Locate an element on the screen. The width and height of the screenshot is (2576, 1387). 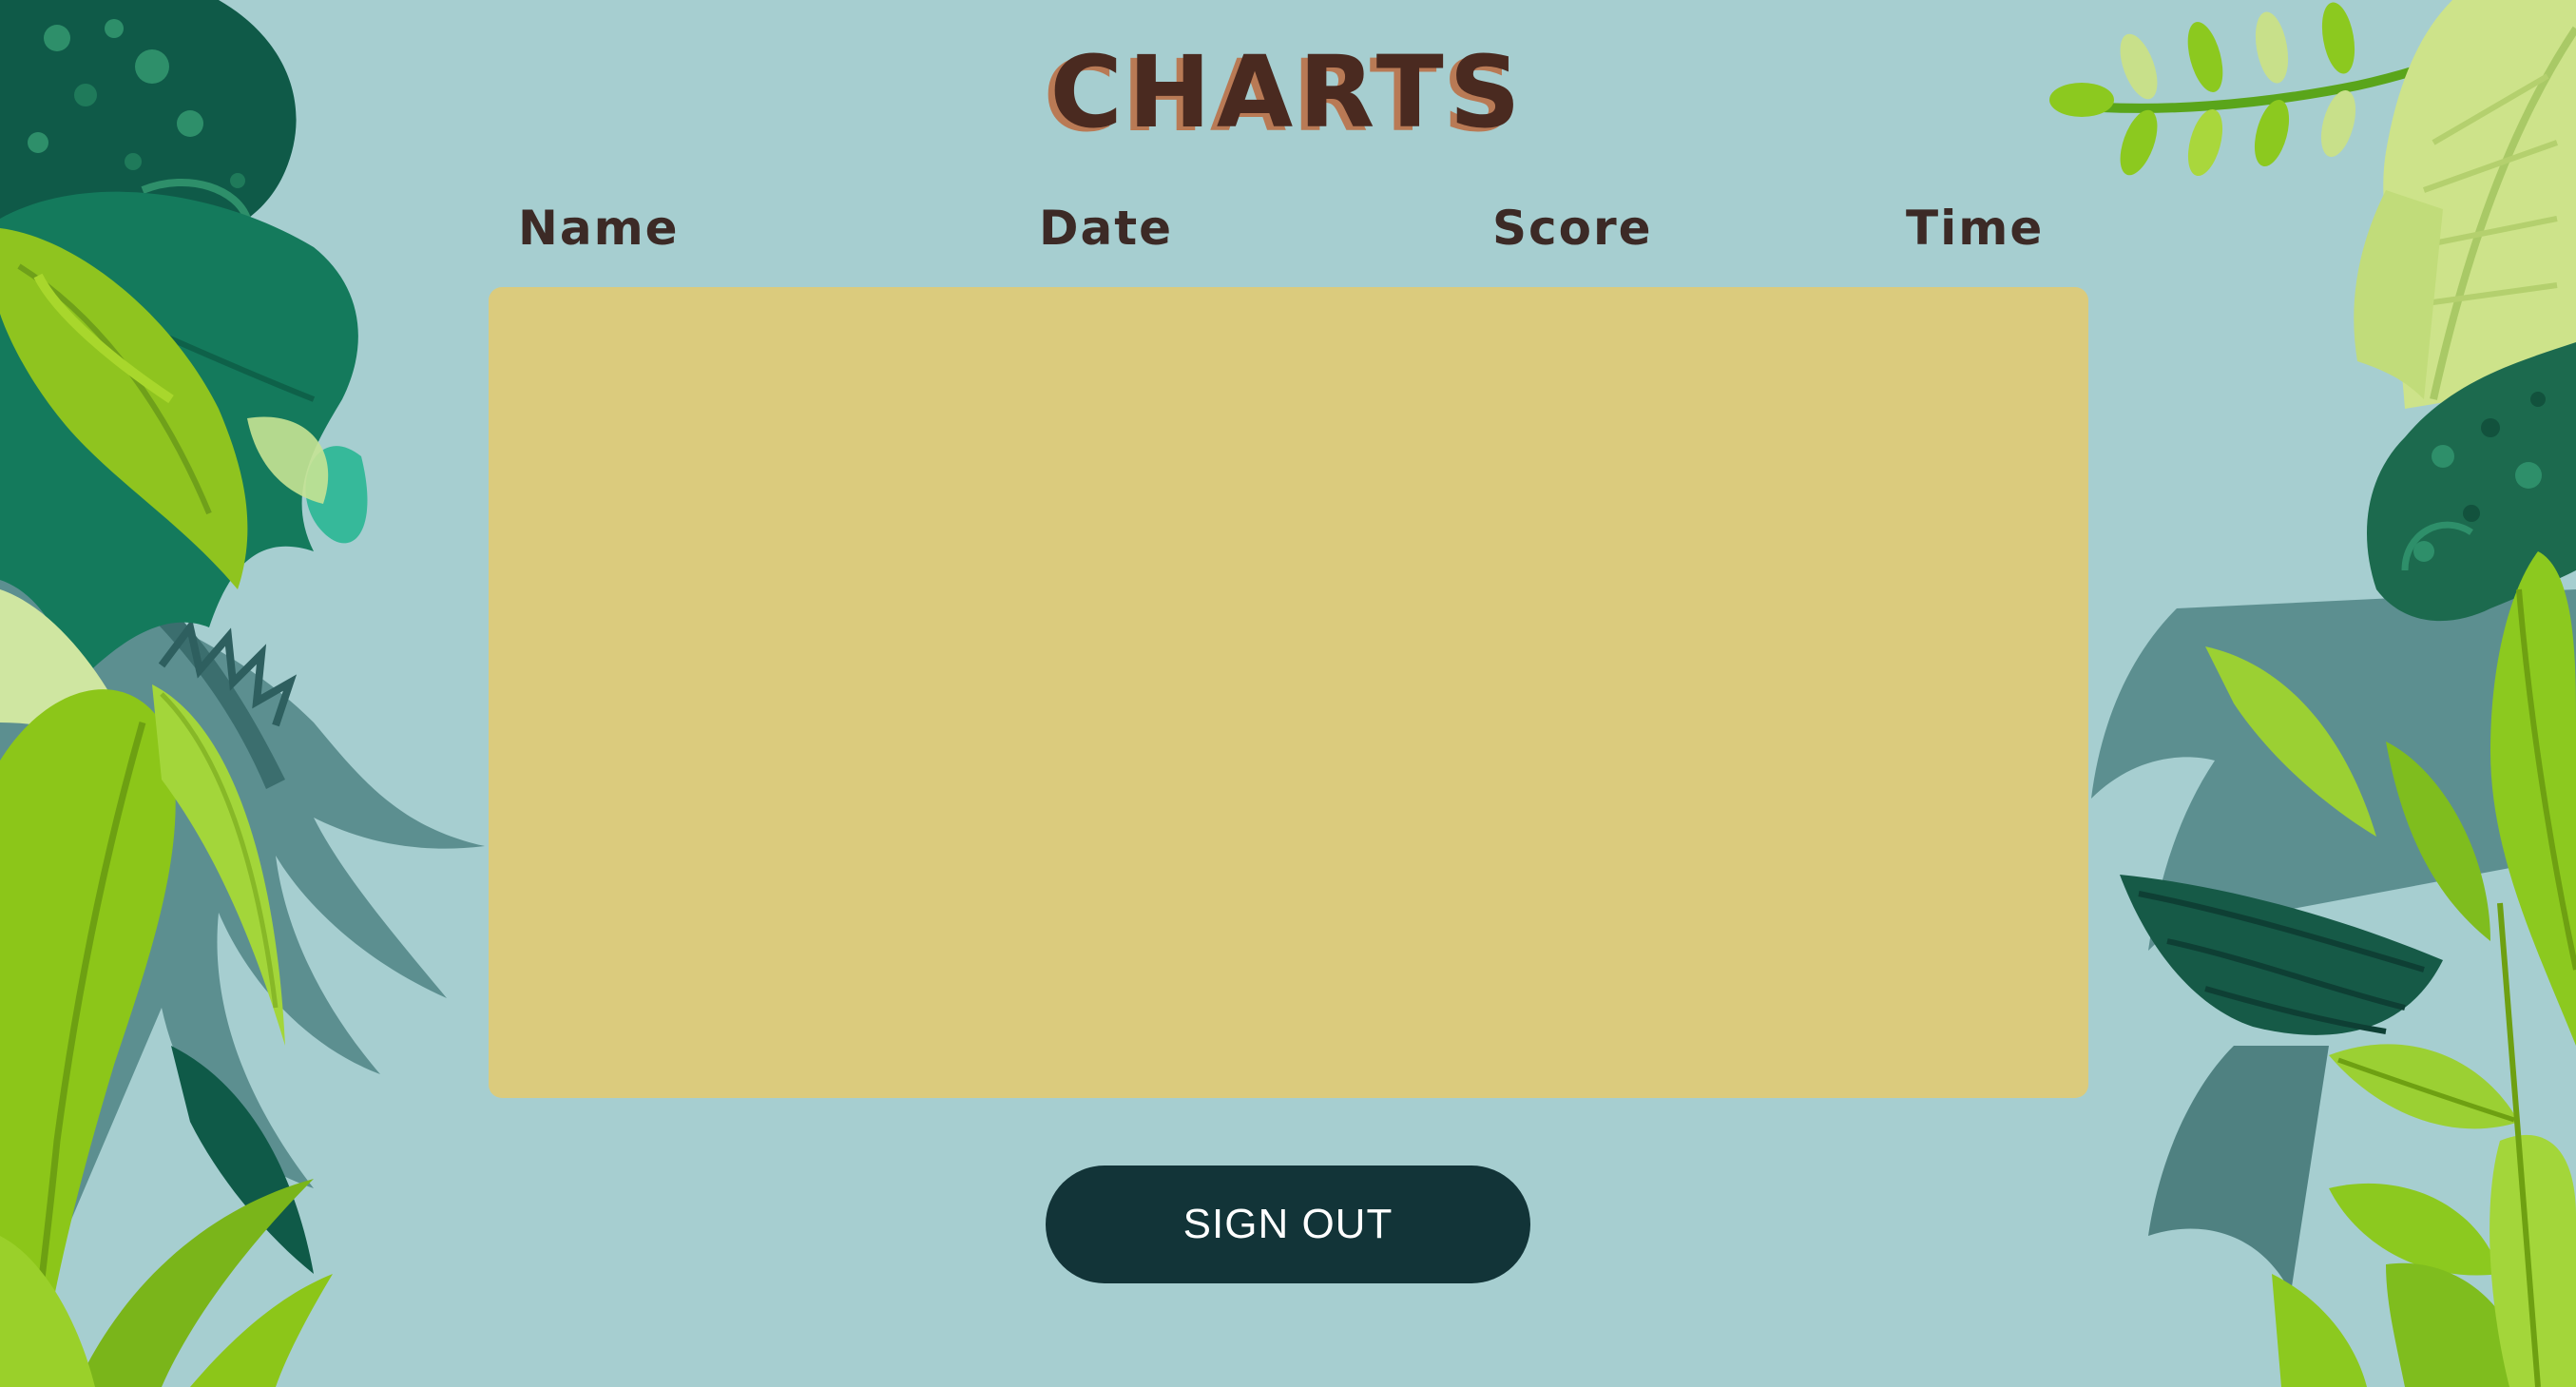
sign-out-button: SIGN OUT is located at coordinates (1288, 1224).